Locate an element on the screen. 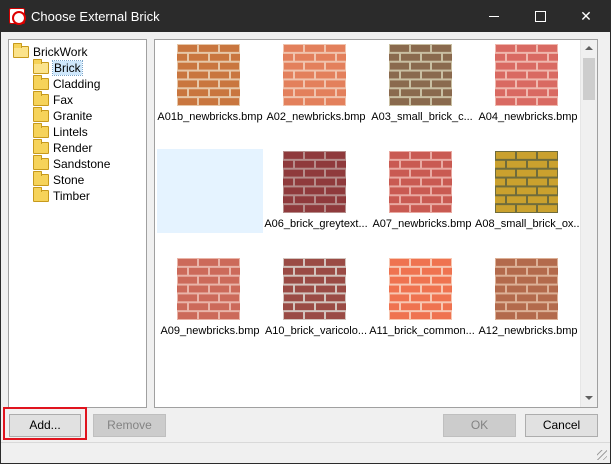 This screenshot has width=611, height=464. brick-tile-label: A01b_newbricks.bmp is located at coordinates (210, 117).